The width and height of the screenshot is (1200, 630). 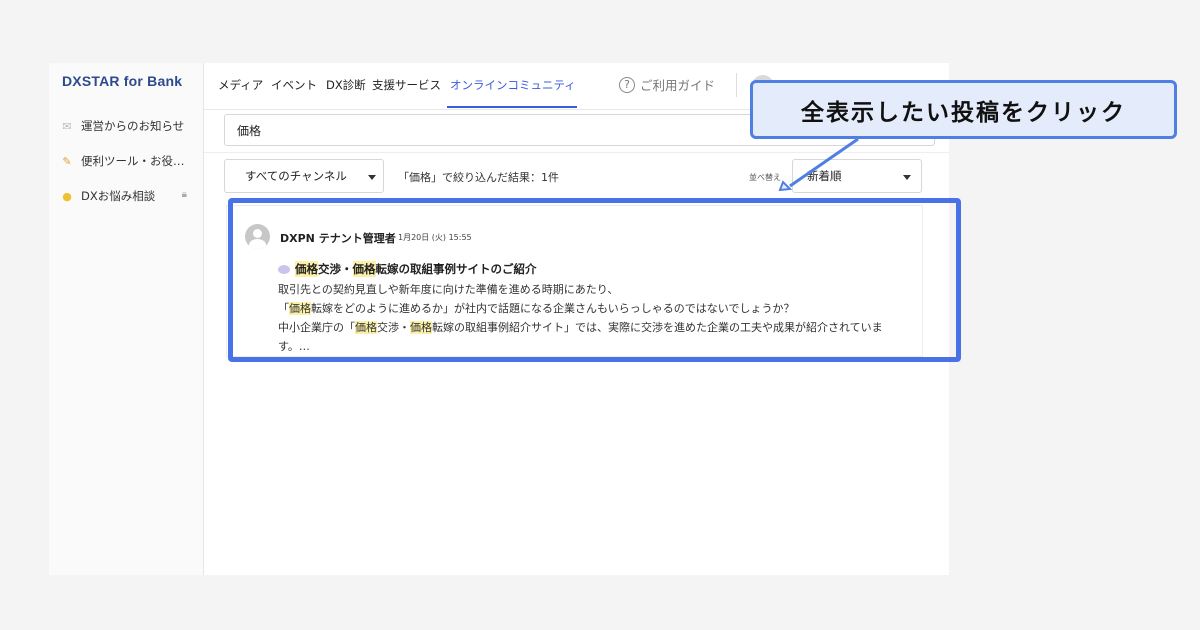 I want to click on annotation-callout: 全表示したい投稿をクリック, so click(x=963, y=109).